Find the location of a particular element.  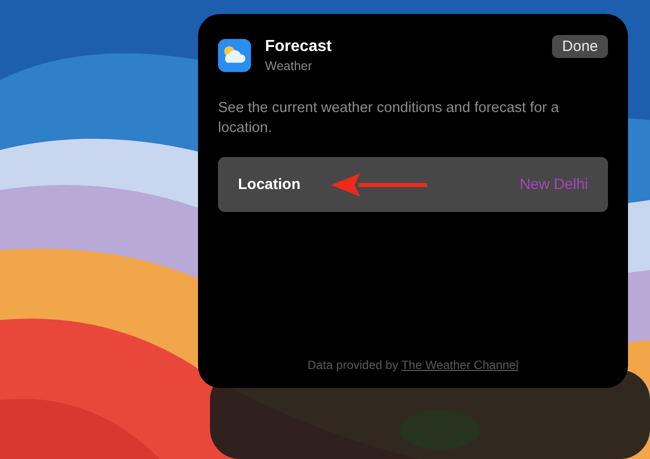

setting-label: Location is located at coordinates (269, 184).